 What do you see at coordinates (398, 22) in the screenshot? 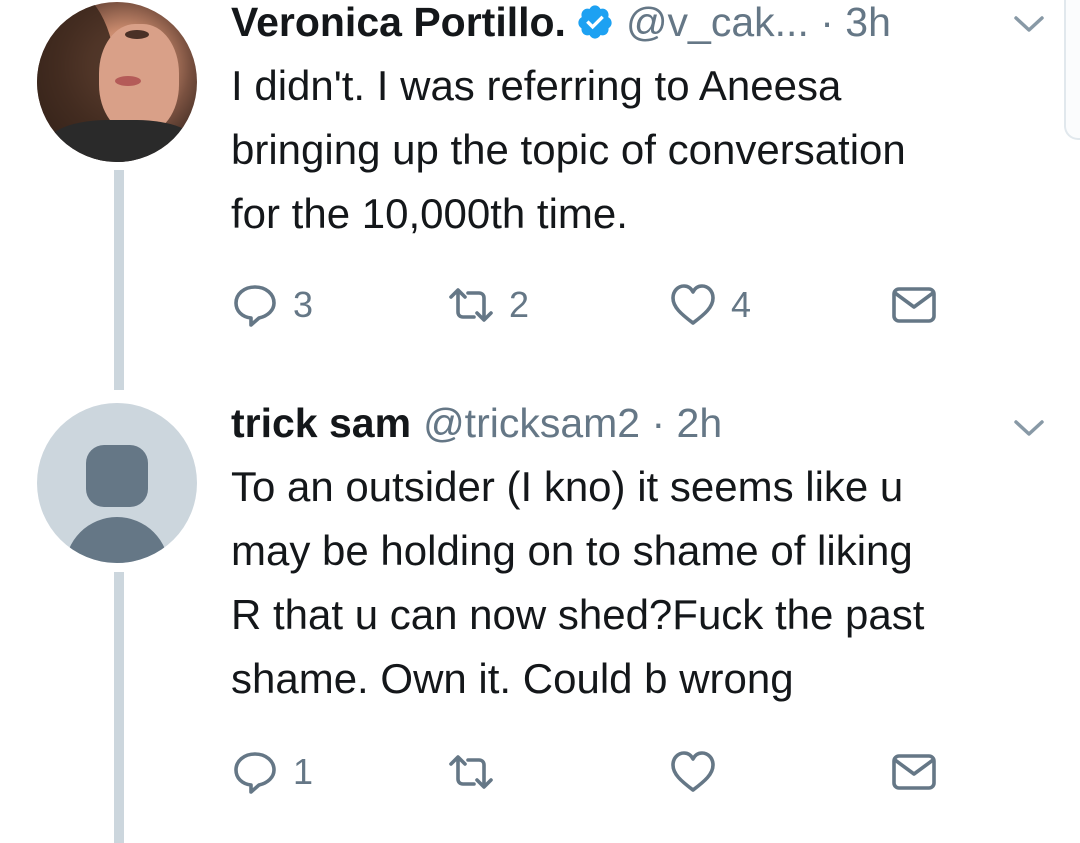
I see `display-name: Veronica Portillo.` at bounding box center [398, 22].